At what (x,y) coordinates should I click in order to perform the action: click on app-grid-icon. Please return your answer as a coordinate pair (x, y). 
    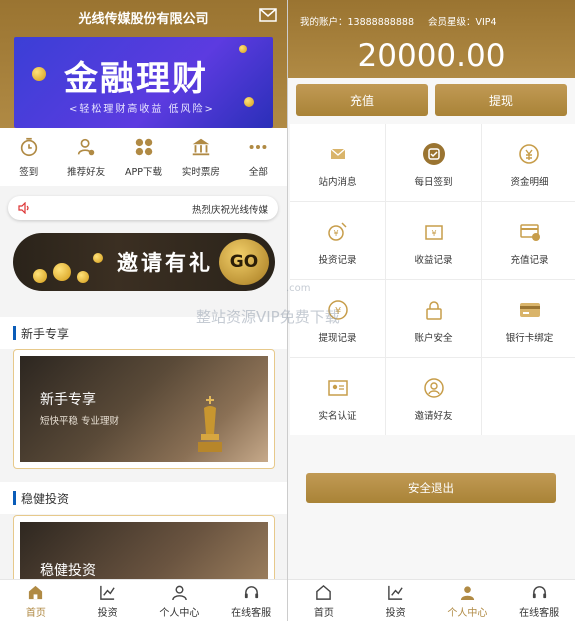
    Looking at the image, I should click on (143, 147).